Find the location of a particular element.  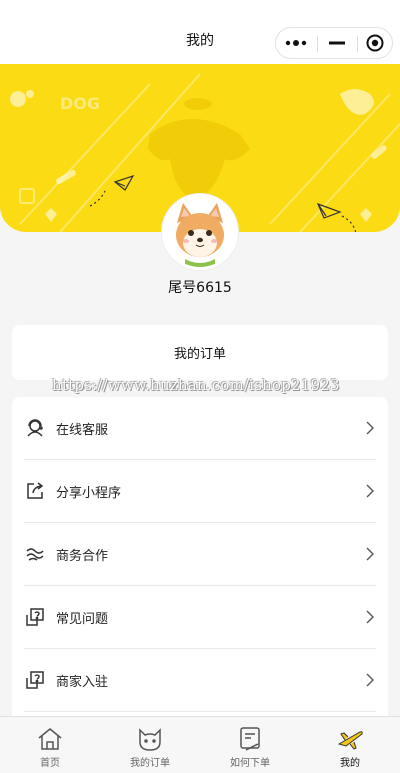

tab-how-to-order: 如何下单 is located at coordinates (250, 745).